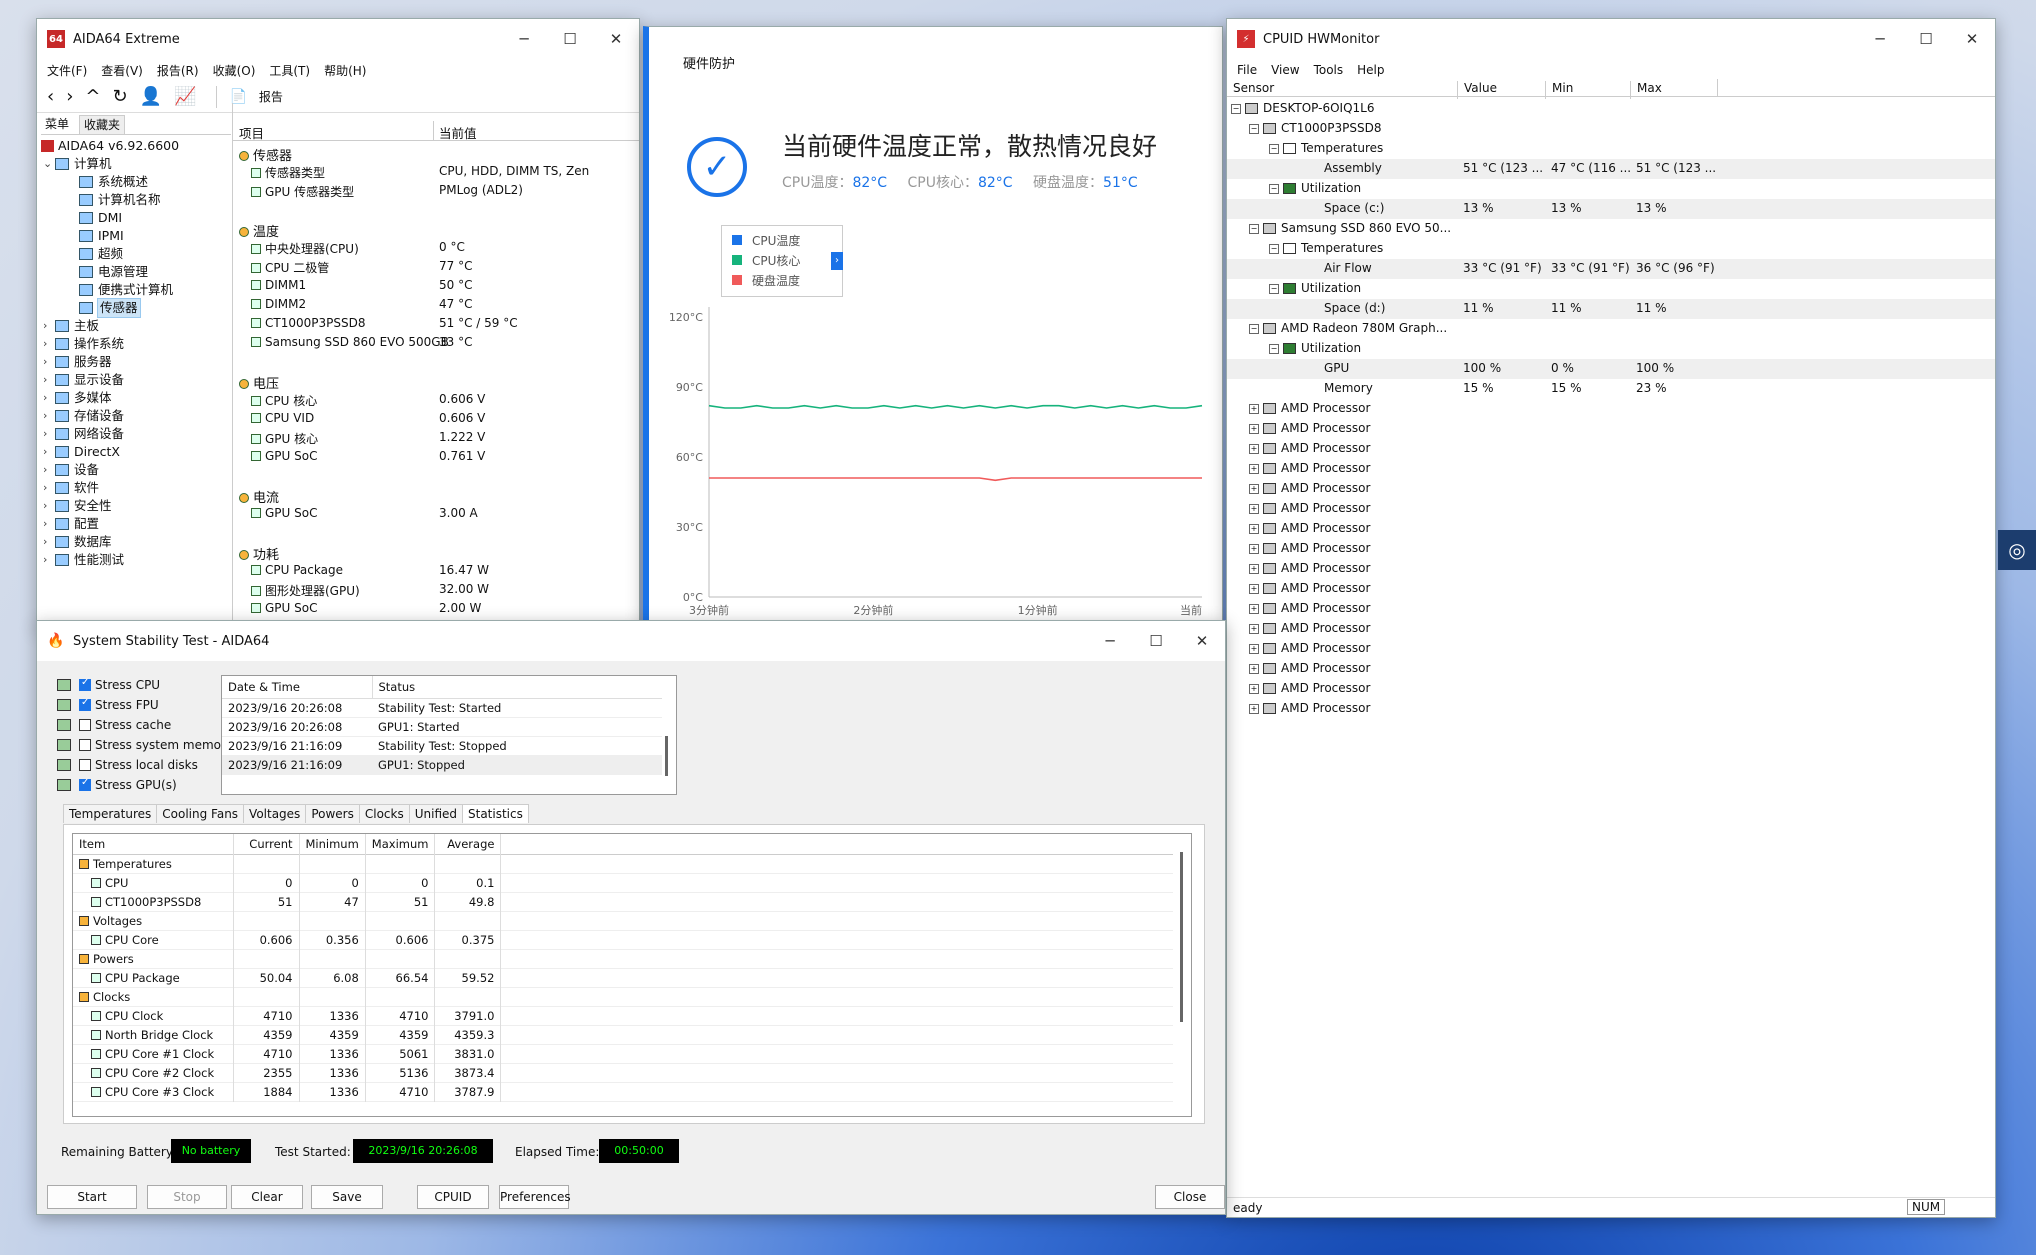  What do you see at coordinates (1611, 129) in the screenshot?
I see `hwm-row: − CT1000P3PSSD8` at bounding box center [1611, 129].